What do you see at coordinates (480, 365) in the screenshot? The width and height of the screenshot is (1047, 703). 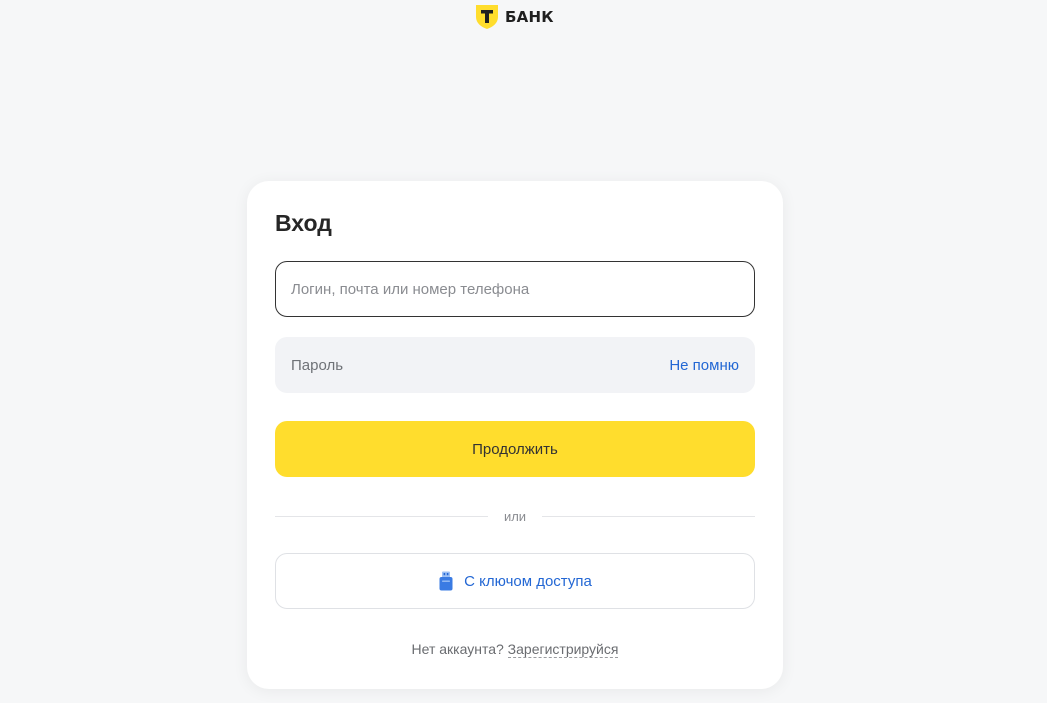 I see `password-input` at bounding box center [480, 365].